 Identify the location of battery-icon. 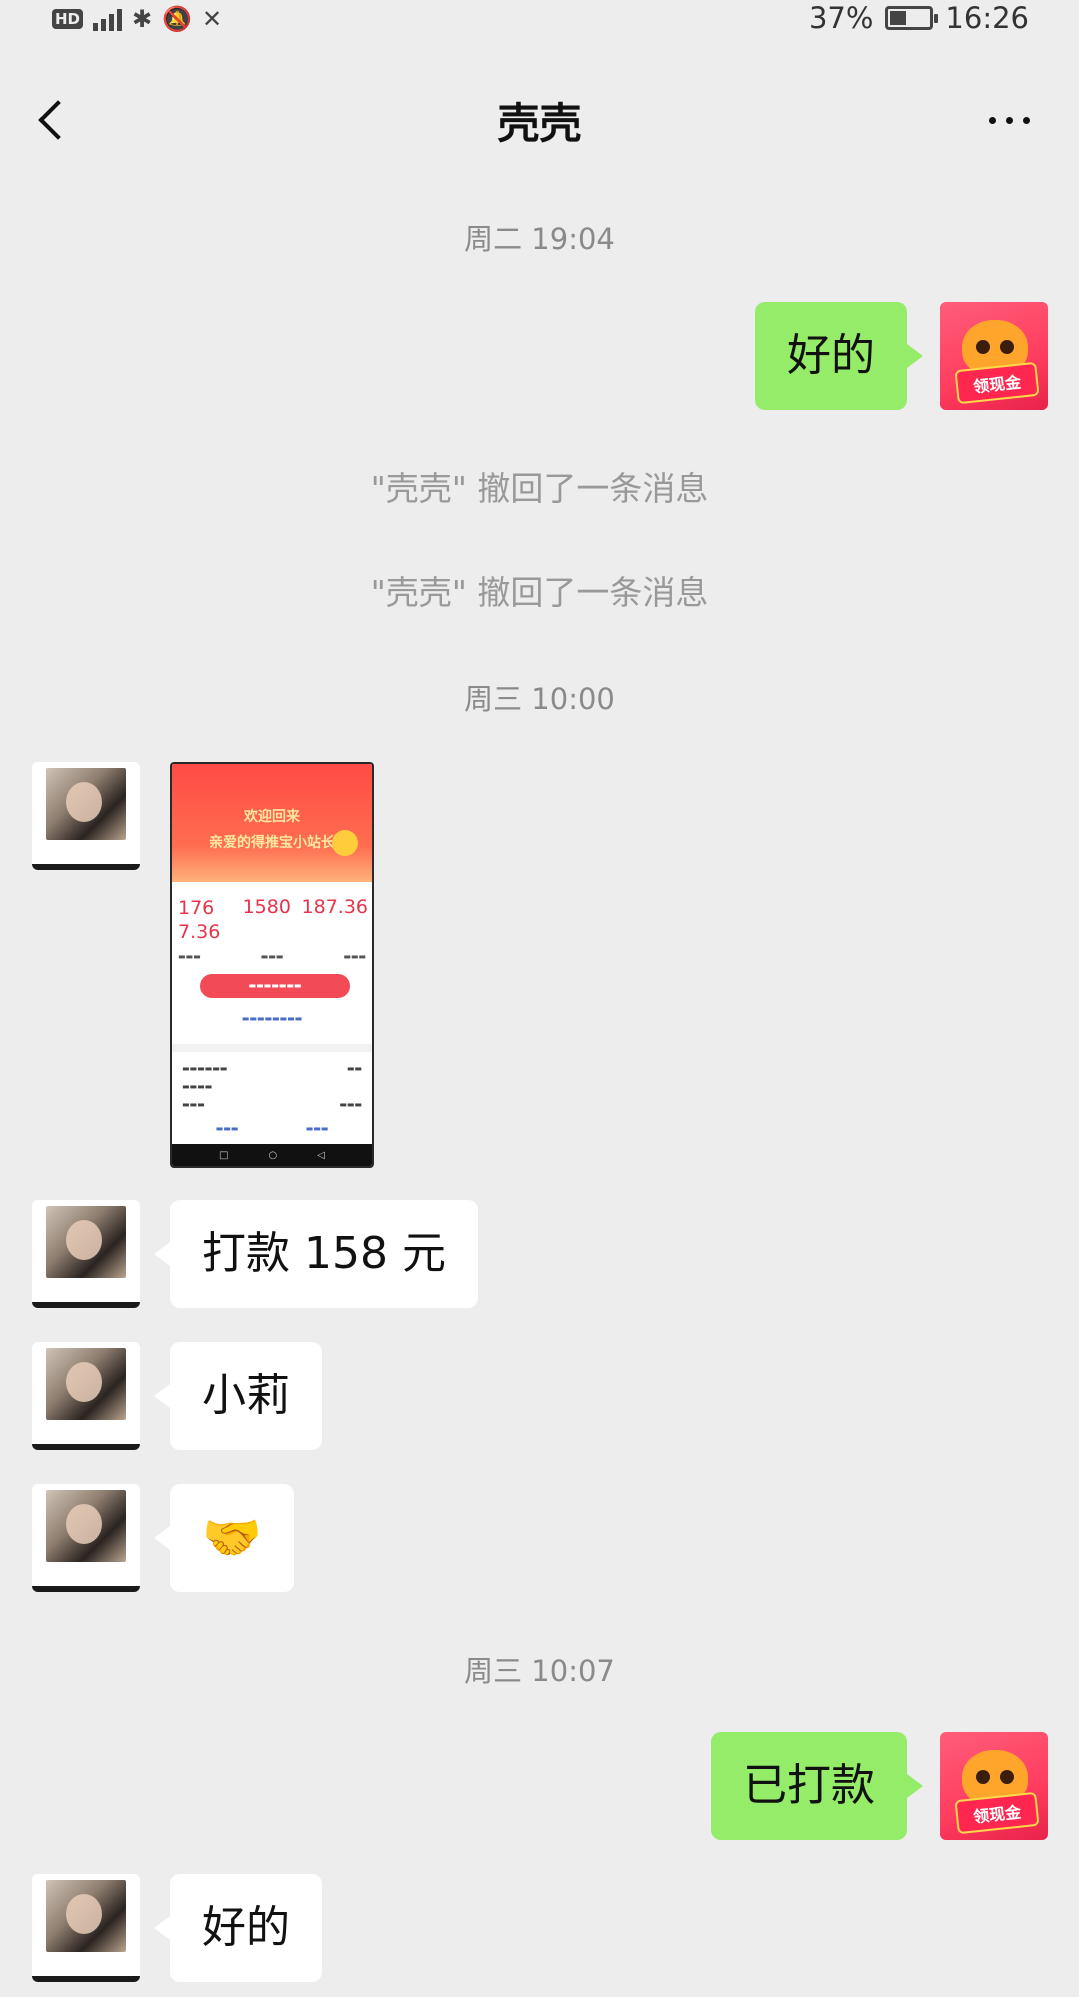
(912, 18).